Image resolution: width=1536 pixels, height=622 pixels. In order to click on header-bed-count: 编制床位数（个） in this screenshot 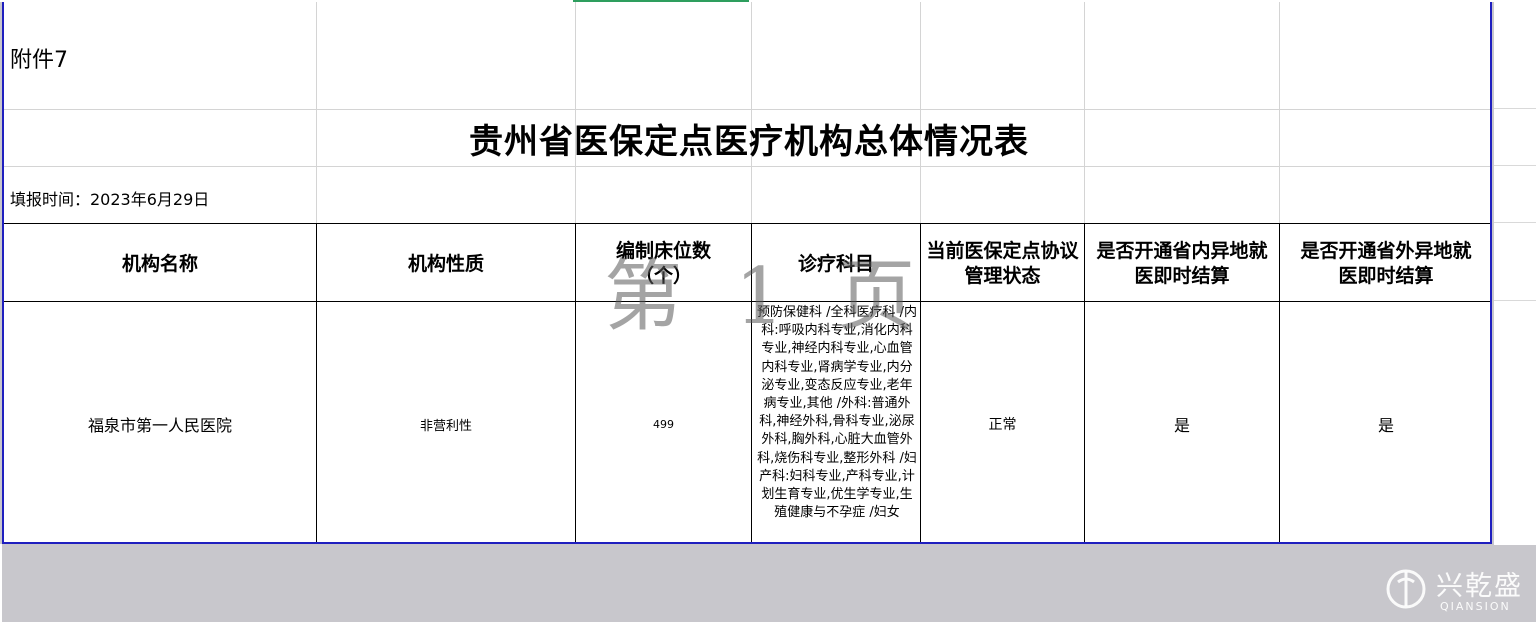, I will do `click(663, 264)`.